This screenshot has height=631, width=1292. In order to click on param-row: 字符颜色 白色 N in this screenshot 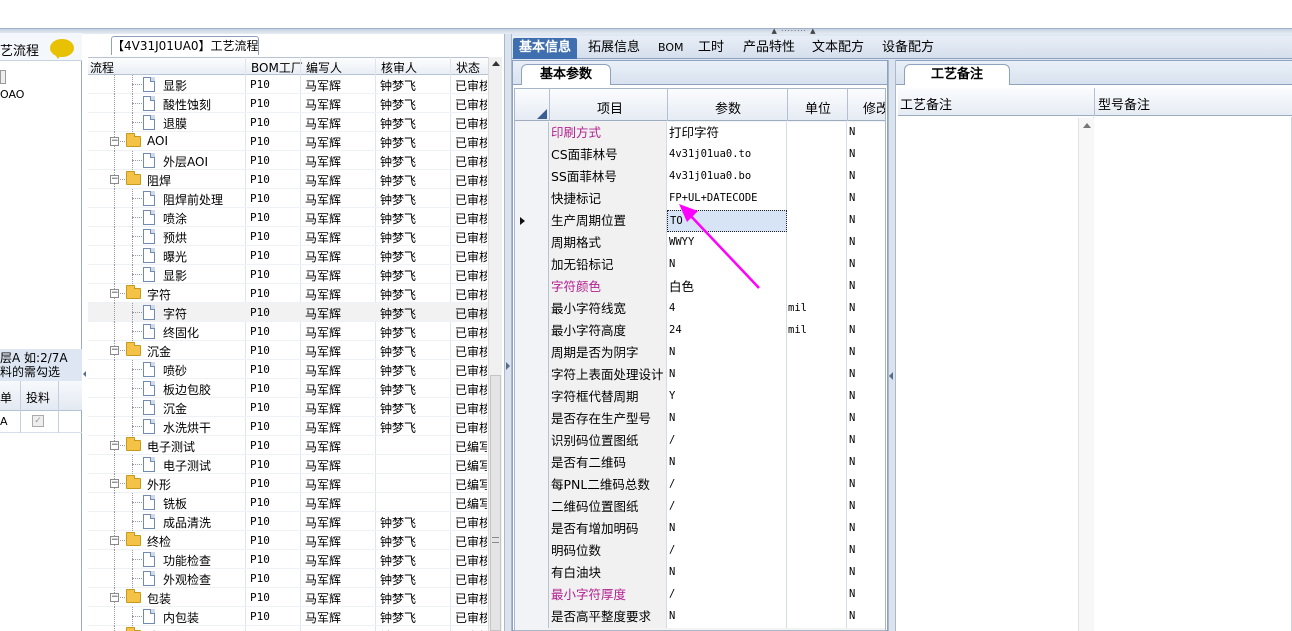, I will do `click(700, 287)`.